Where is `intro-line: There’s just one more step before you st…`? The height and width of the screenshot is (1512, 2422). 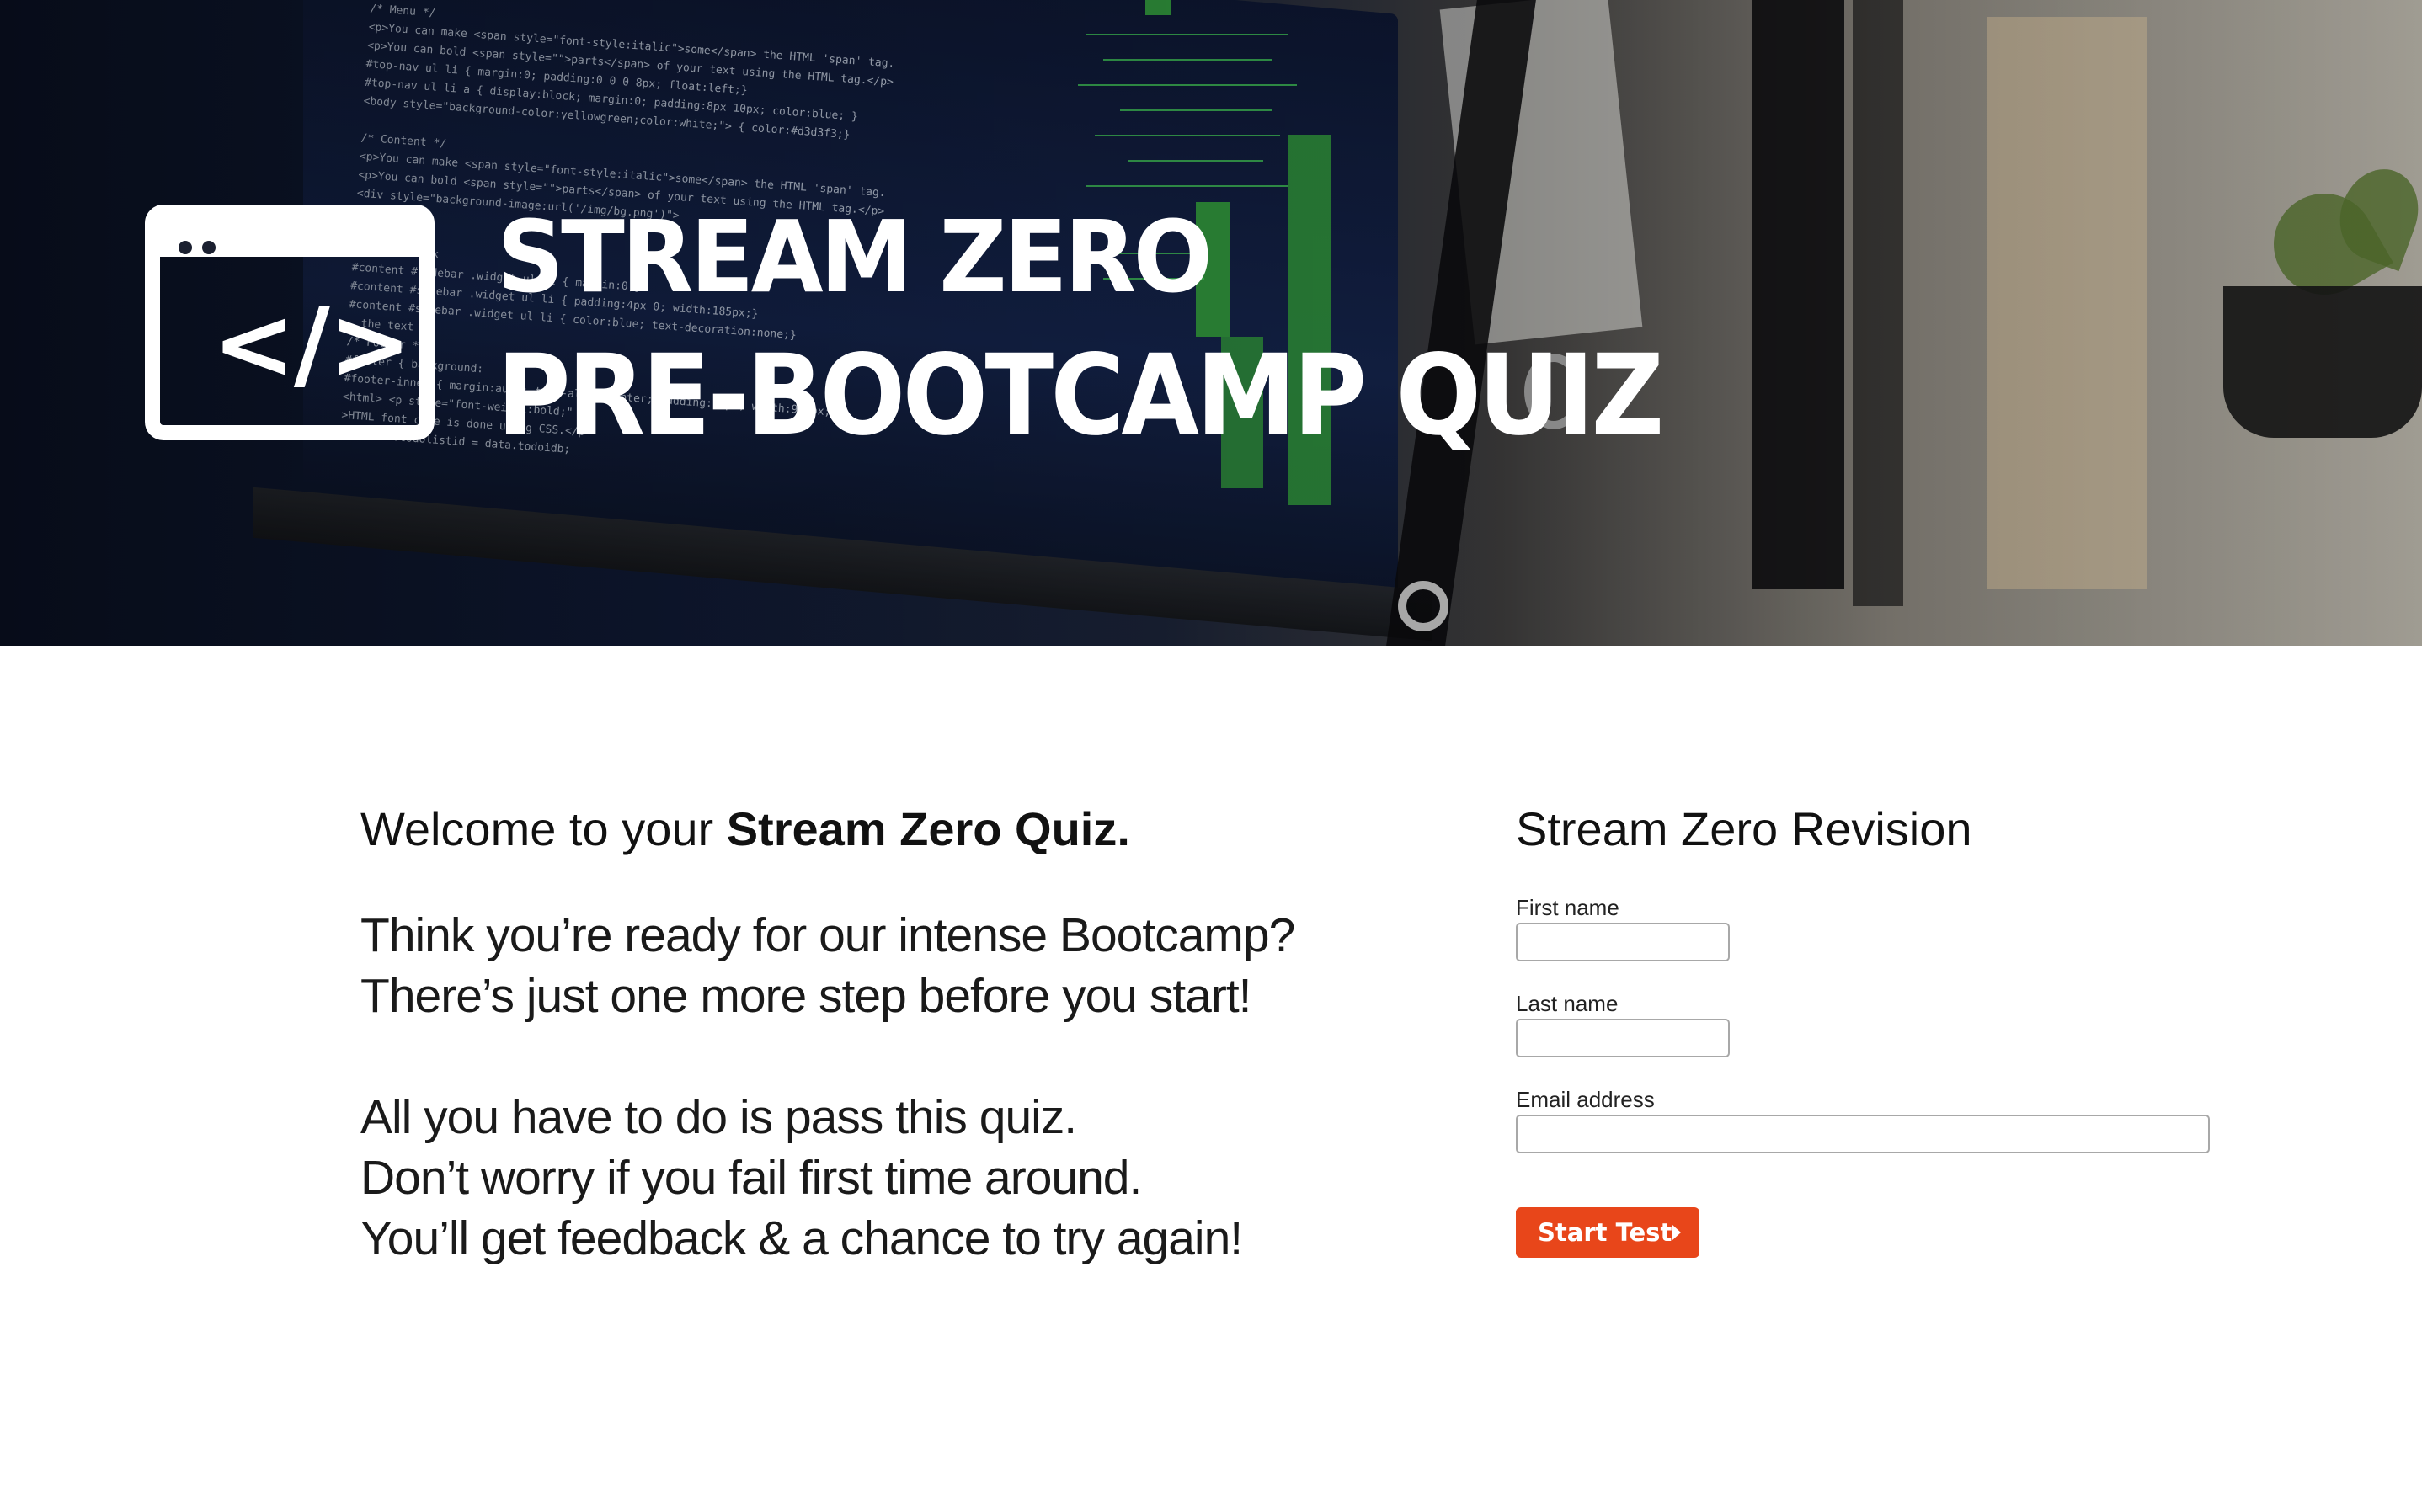 intro-line: There’s just one more step before you st… is located at coordinates (806, 996).